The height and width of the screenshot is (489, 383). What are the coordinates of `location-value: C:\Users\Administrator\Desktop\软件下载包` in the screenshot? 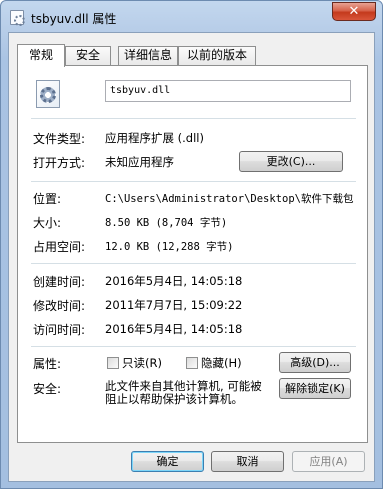 It's located at (229, 199).